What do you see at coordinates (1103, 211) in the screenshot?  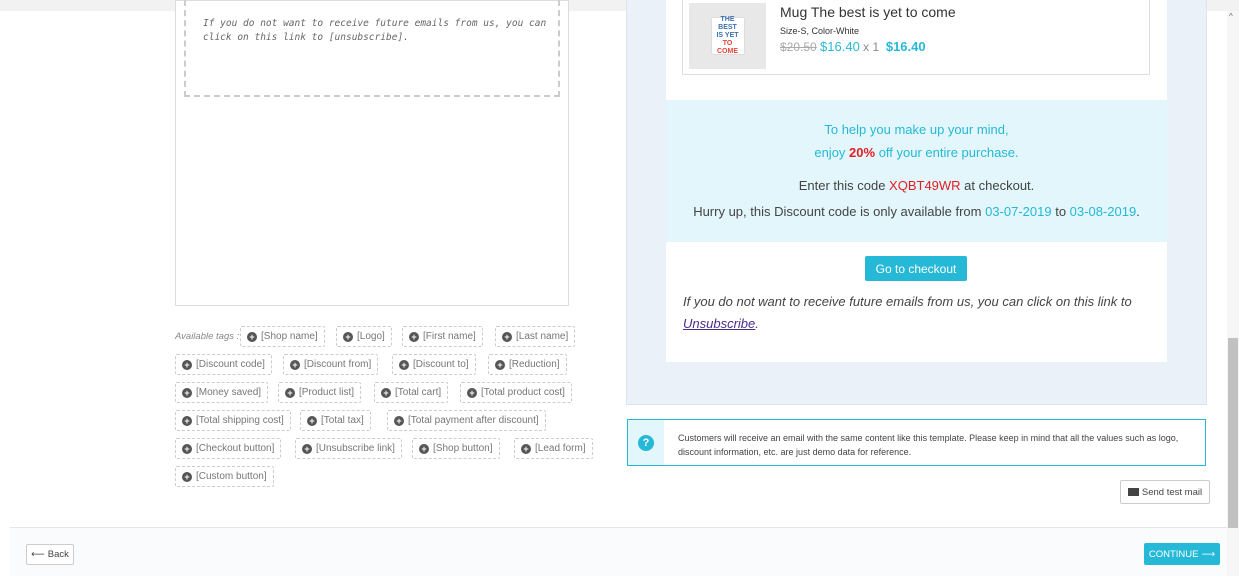 I see `date-to: 03-08-2019` at bounding box center [1103, 211].